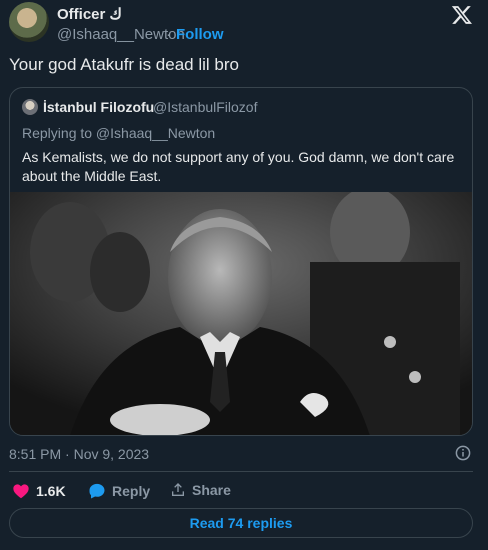  I want to click on share-button: Share, so click(200, 490).